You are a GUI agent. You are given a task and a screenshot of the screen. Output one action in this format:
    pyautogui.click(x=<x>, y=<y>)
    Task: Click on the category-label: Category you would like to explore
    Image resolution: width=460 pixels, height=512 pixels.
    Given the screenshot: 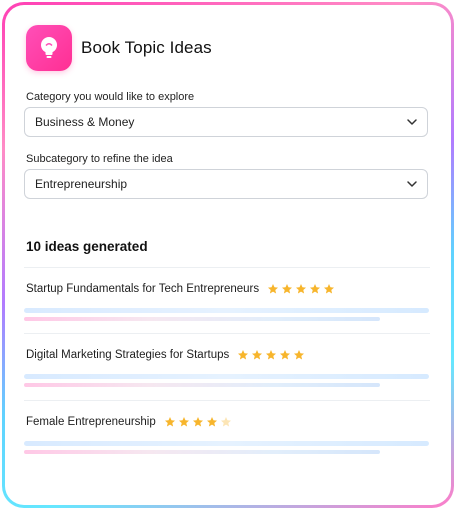 What is the action you would take?
    pyautogui.click(x=110, y=97)
    